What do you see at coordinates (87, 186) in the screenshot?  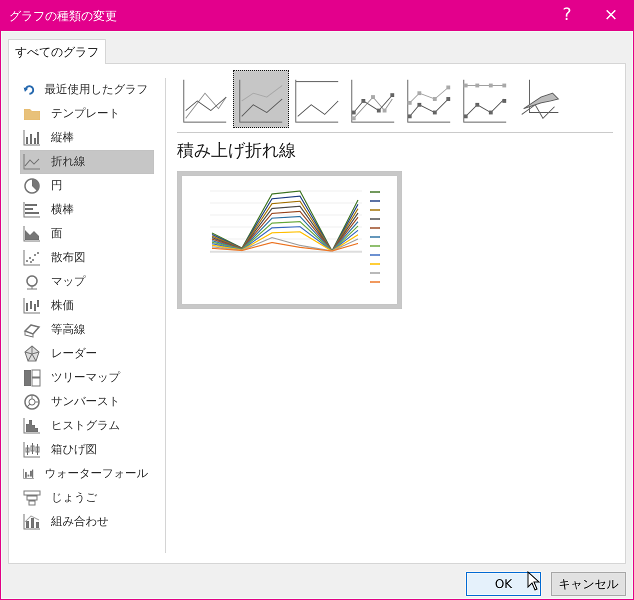 I see `sidebar-item: 円` at bounding box center [87, 186].